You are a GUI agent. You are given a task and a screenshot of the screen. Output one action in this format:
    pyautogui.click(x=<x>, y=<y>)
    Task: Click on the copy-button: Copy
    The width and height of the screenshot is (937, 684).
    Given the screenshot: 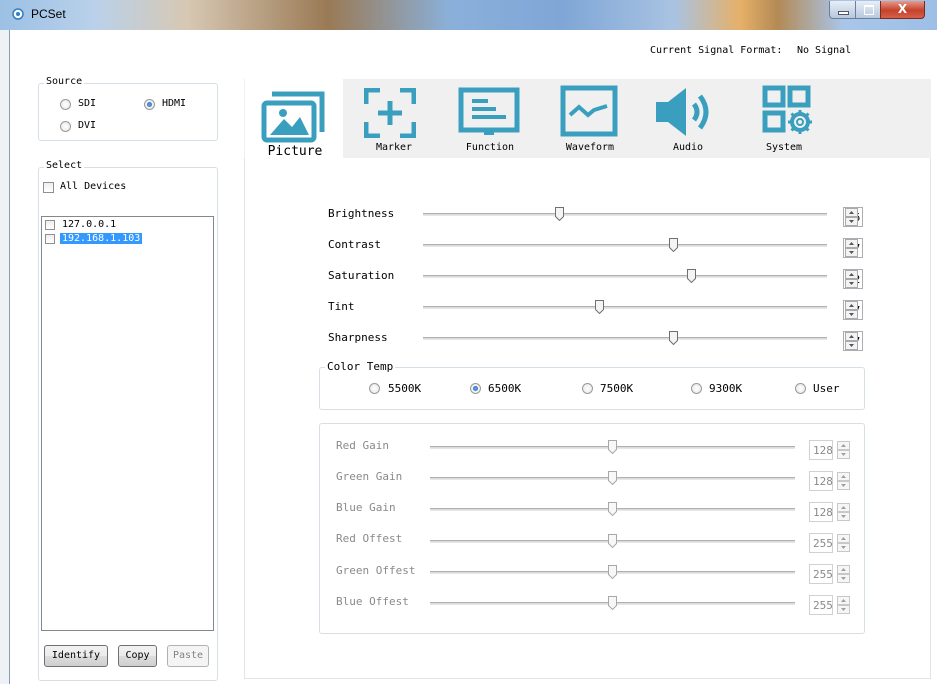 What is the action you would take?
    pyautogui.click(x=137, y=656)
    